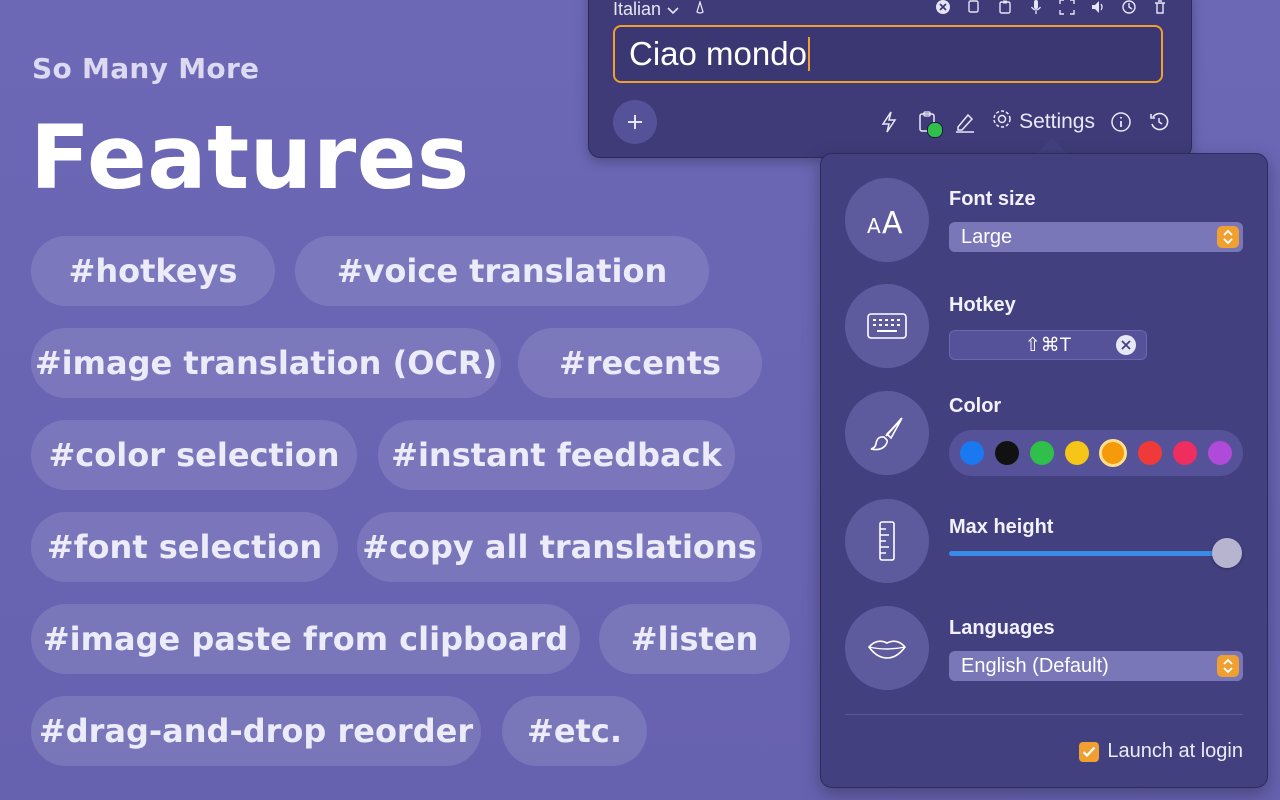  I want to click on languages-value: English (Default), so click(1035, 665).